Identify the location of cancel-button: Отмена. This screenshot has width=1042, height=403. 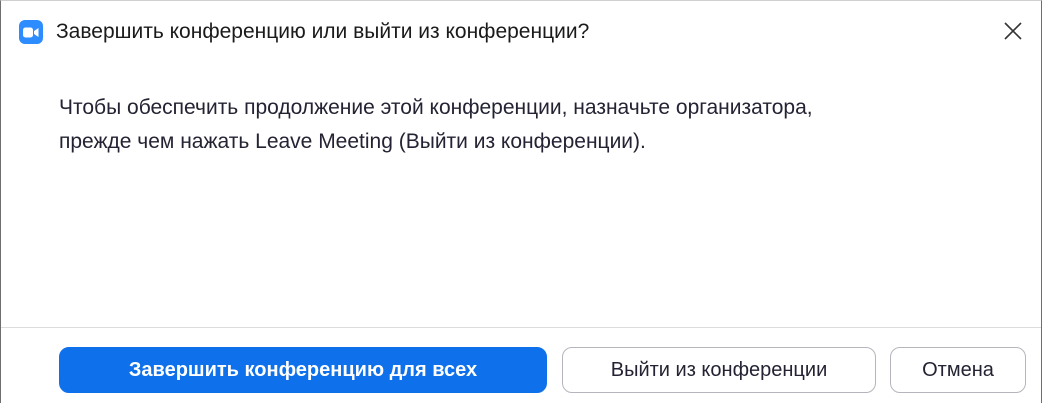
(958, 370).